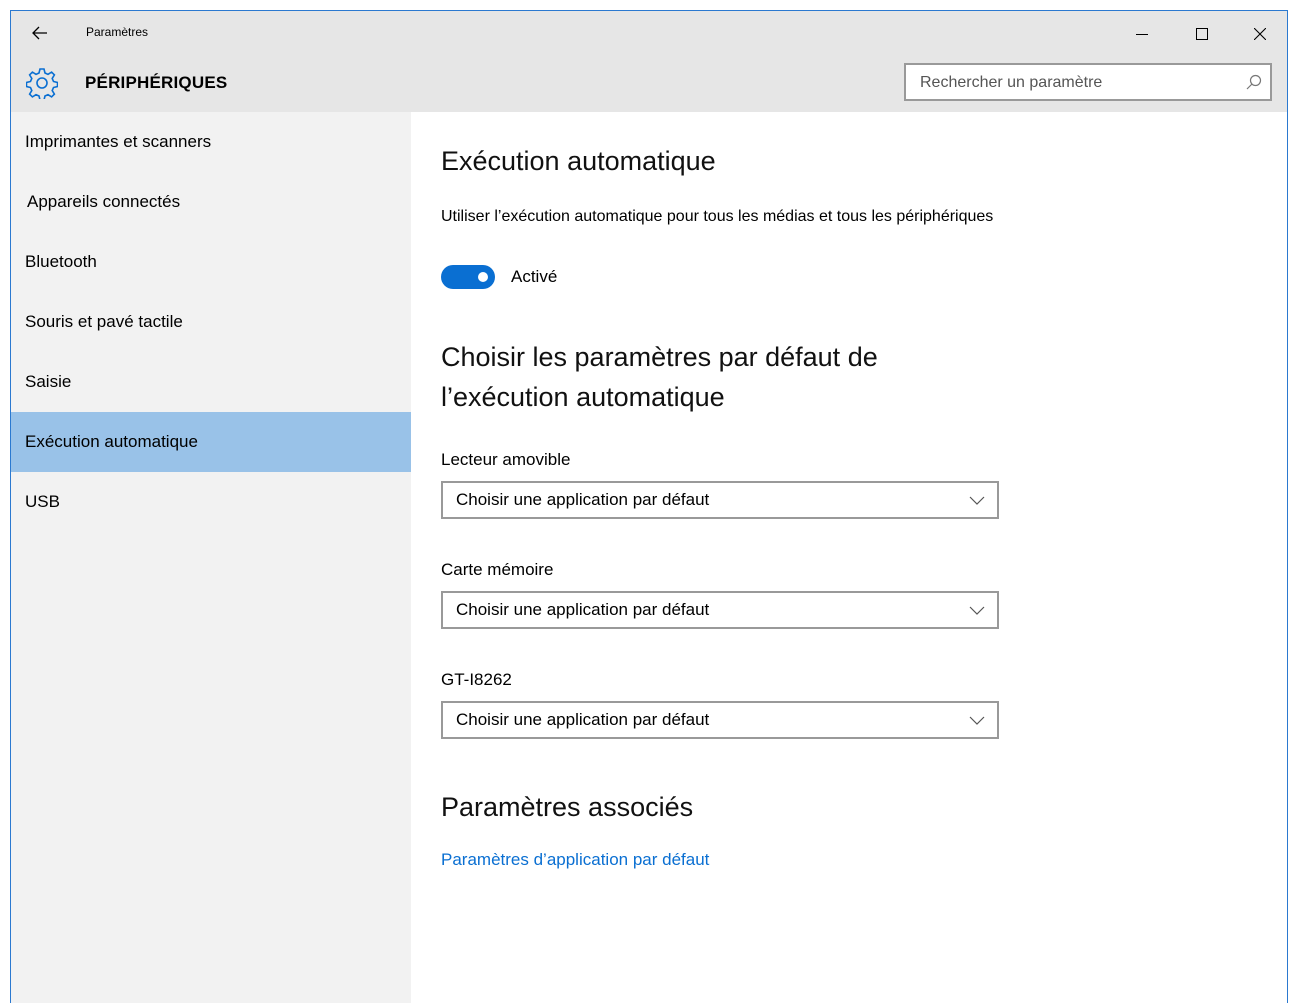  What do you see at coordinates (61, 261) in the screenshot?
I see `sidebar-item-label: Bluetooth` at bounding box center [61, 261].